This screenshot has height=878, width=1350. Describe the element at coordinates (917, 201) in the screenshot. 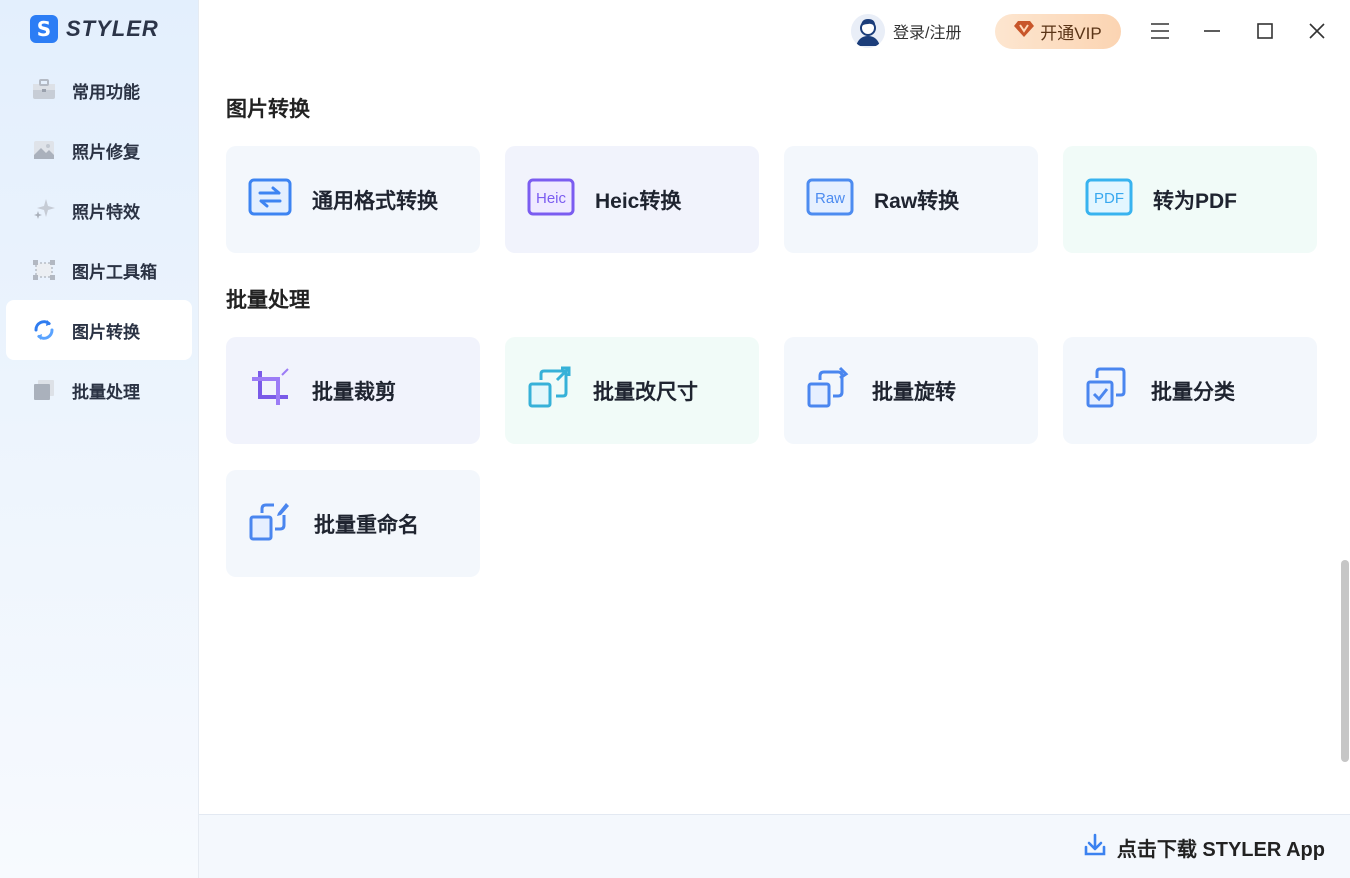

I see `card-label: Raw转换` at that location.